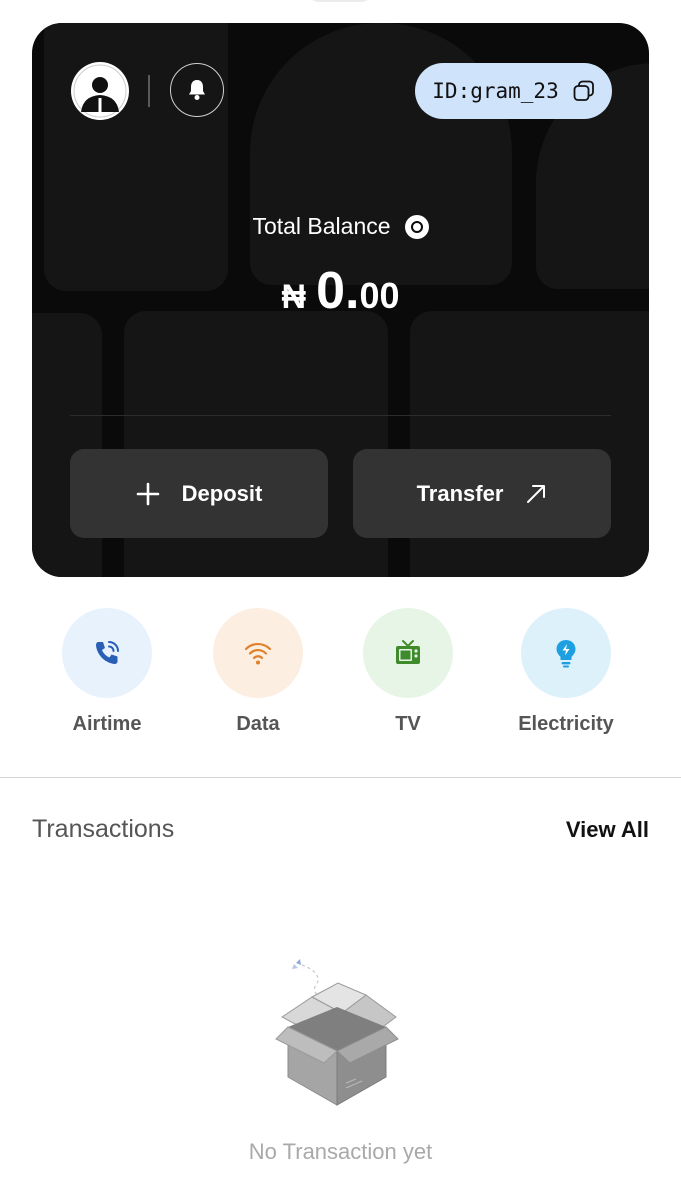  I want to click on transactions-title: Transactions, so click(103, 829).